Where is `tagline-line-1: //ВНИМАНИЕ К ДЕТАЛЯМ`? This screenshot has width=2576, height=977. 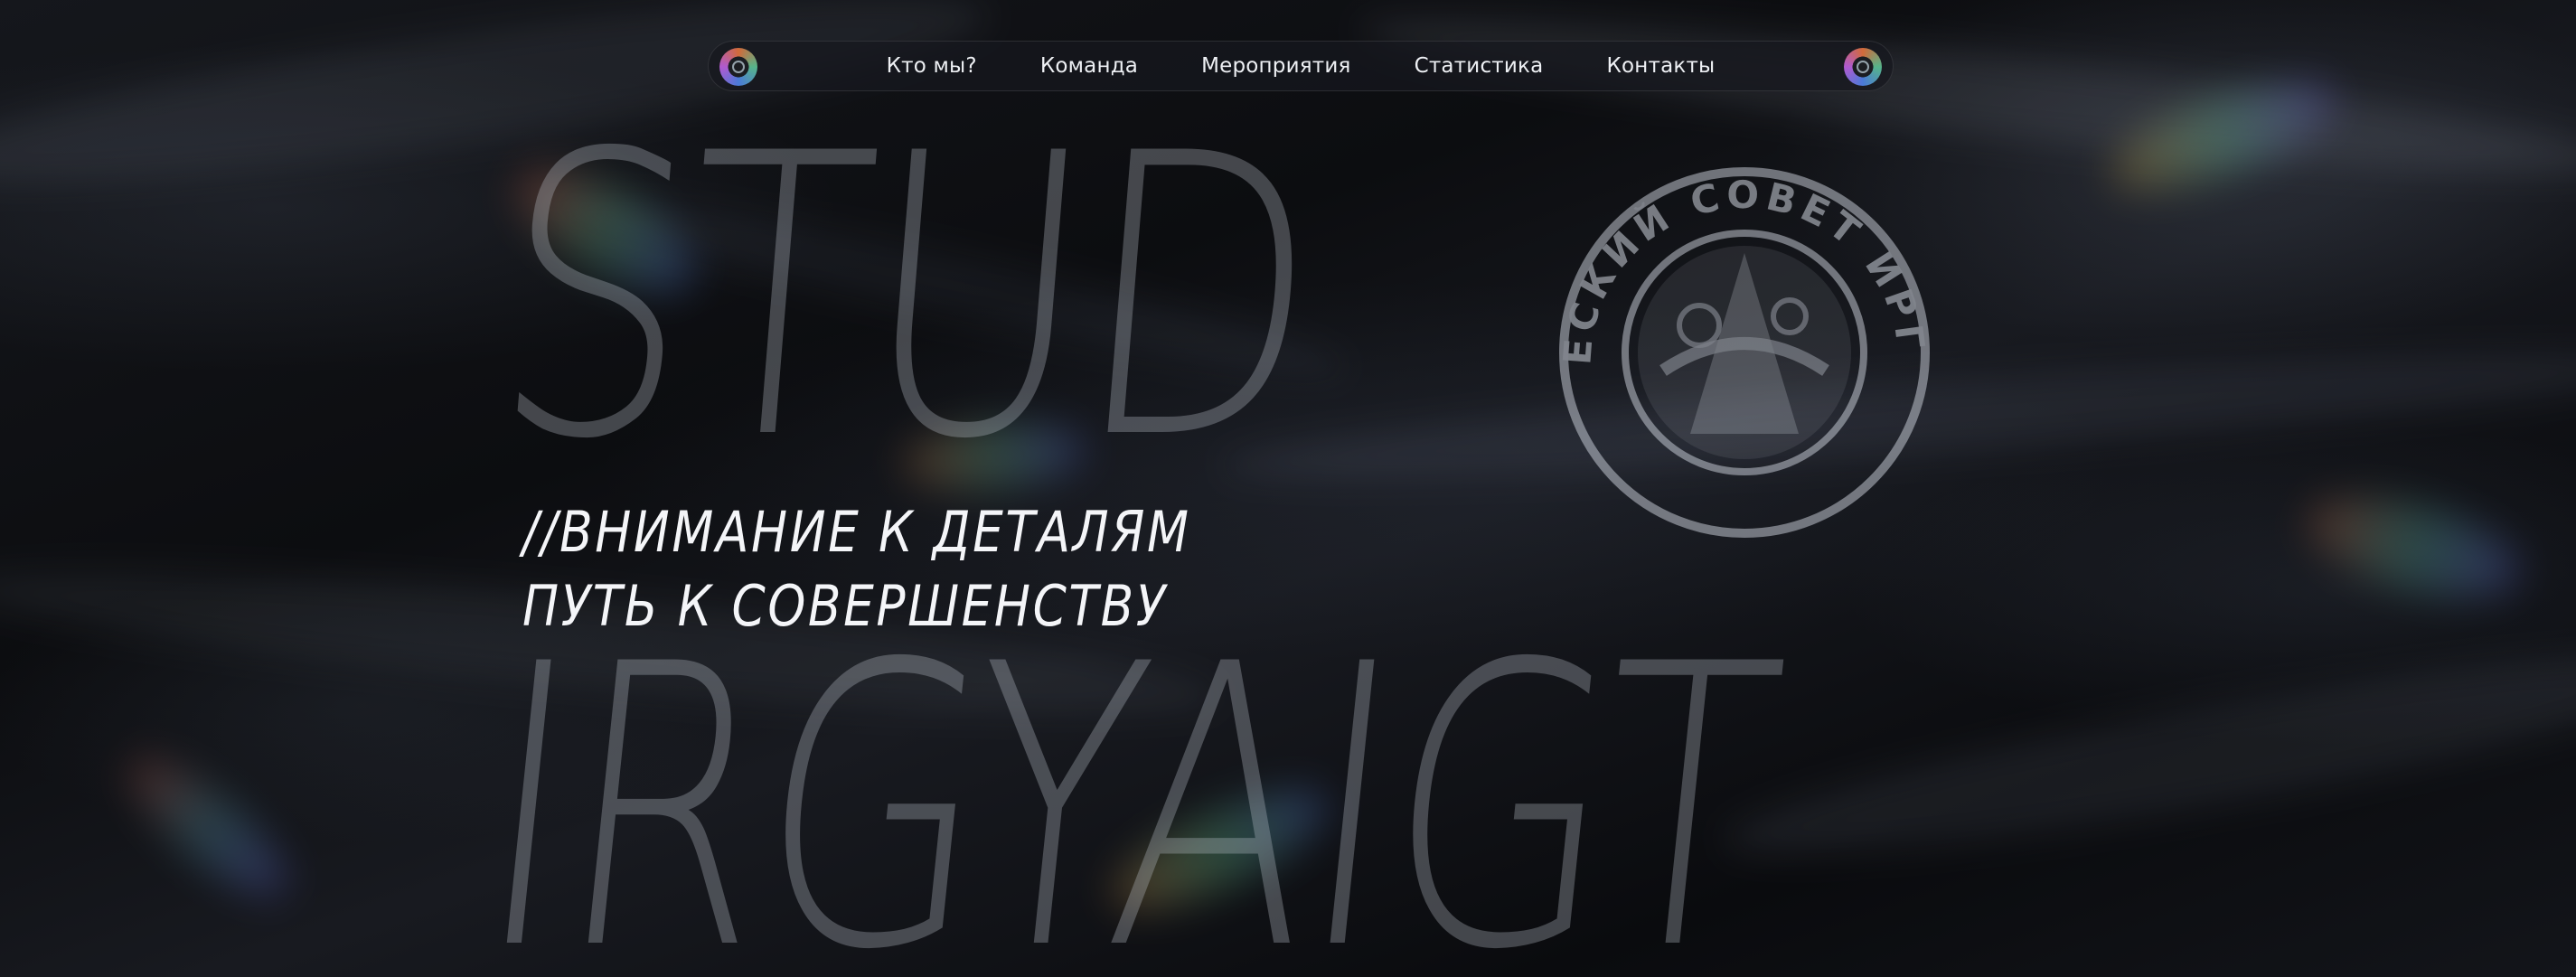
tagline-line-1: //ВНИМАНИЕ К ДЕТАЛЯМ is located at coordinates (857, 532).